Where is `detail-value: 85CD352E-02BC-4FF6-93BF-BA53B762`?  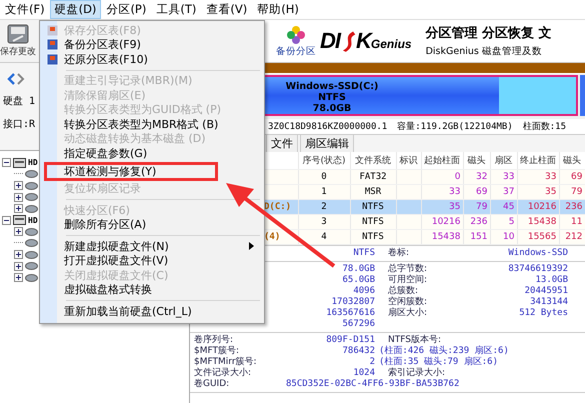
detail-value: 85CD352E-02BC-4FF6-93BF-BA53B762 is located at coordinates (373, 384).